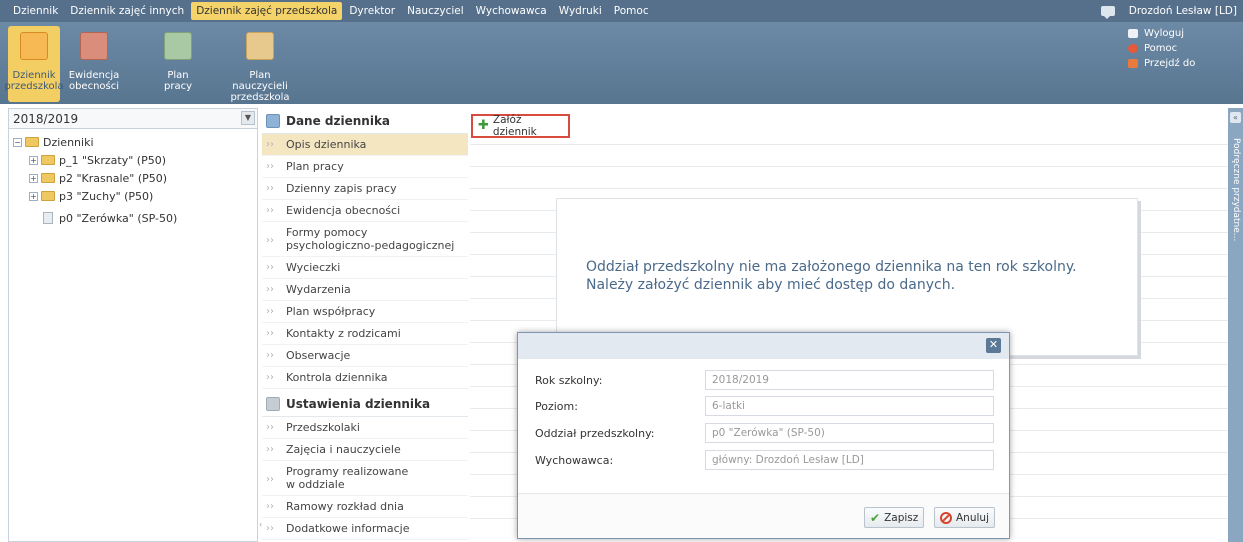 This screenshot has height=542, width=1243. Describe the element at coordinates (631, 11) in the screenshot. I see `menu-pomoc: Pomoc` at that location.